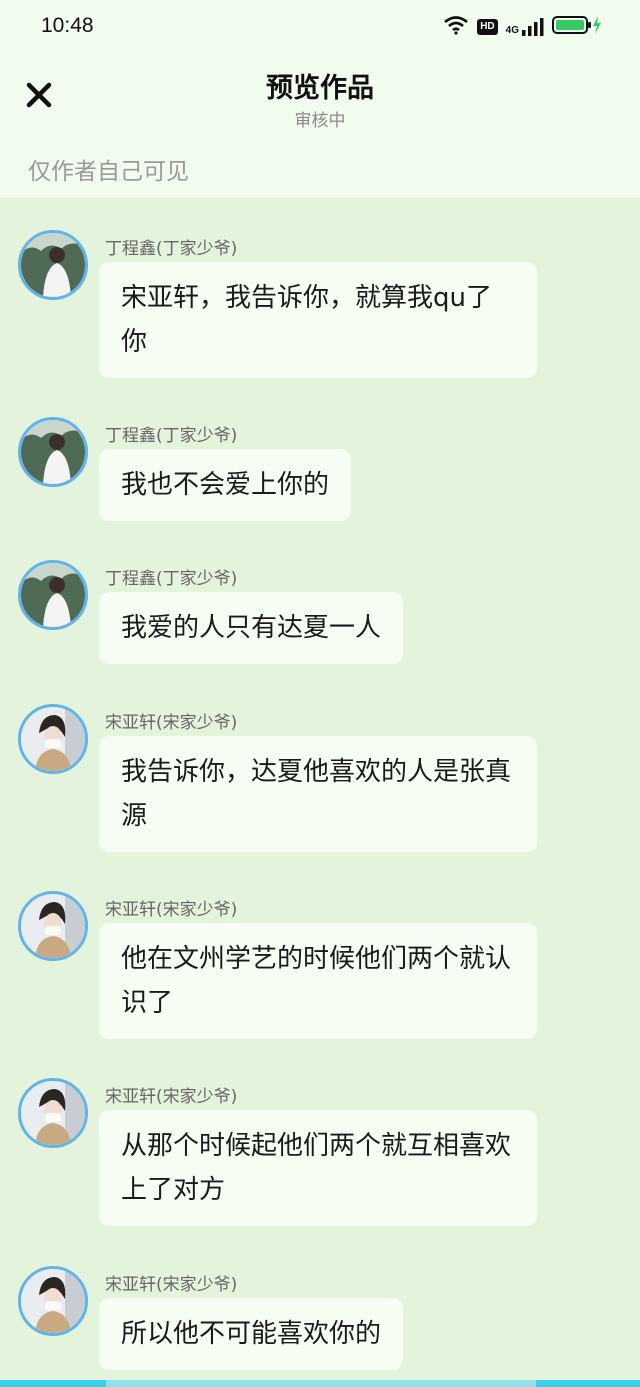 The height and width of the screenshot is (1387, 640). Describe the element at coordinates (456, 27) in the screenshot. I see `wifi-icon` at that location.